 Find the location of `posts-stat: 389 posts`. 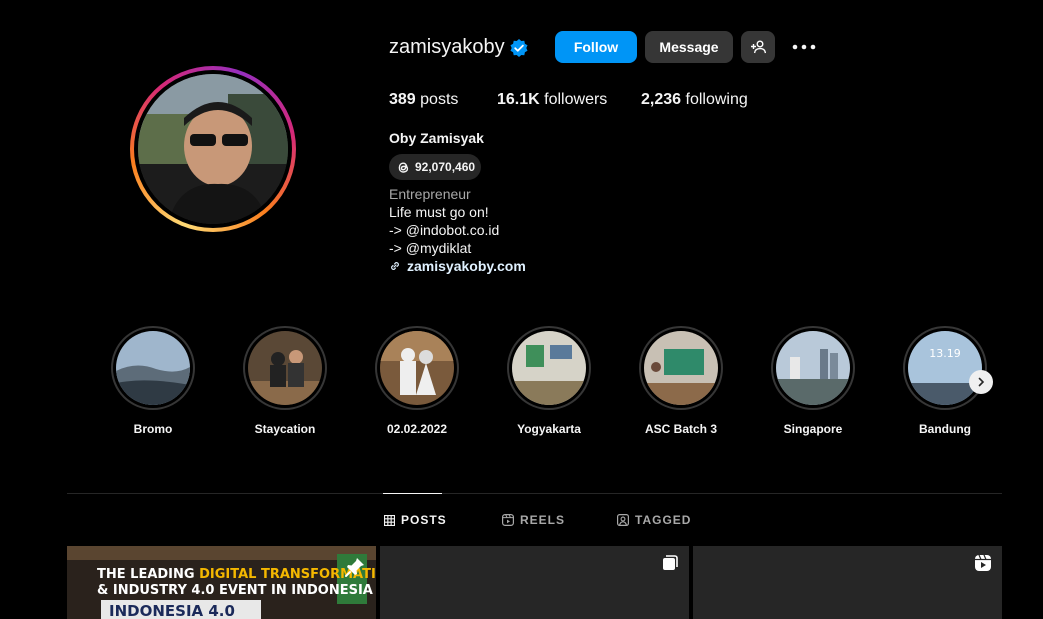

posts-stat: 389 posts is located at coordinates (423, 100).